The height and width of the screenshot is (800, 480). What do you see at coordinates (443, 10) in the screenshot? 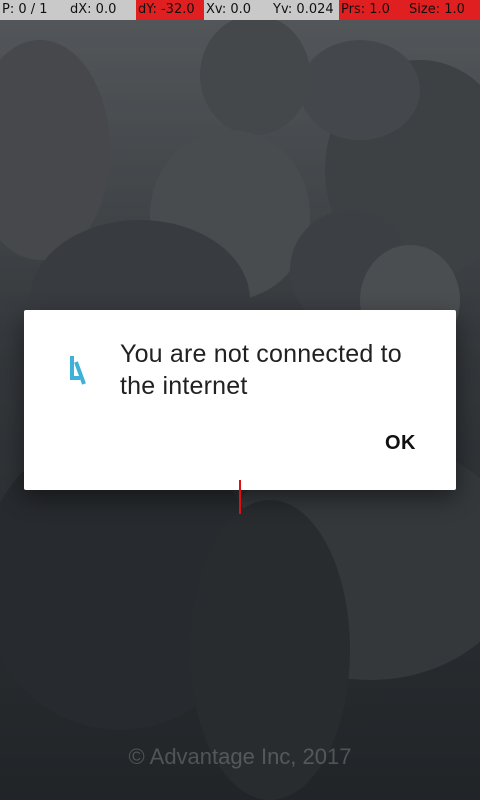
I see `touch-size: Size: 1.0` at bounding box center [443, 10].